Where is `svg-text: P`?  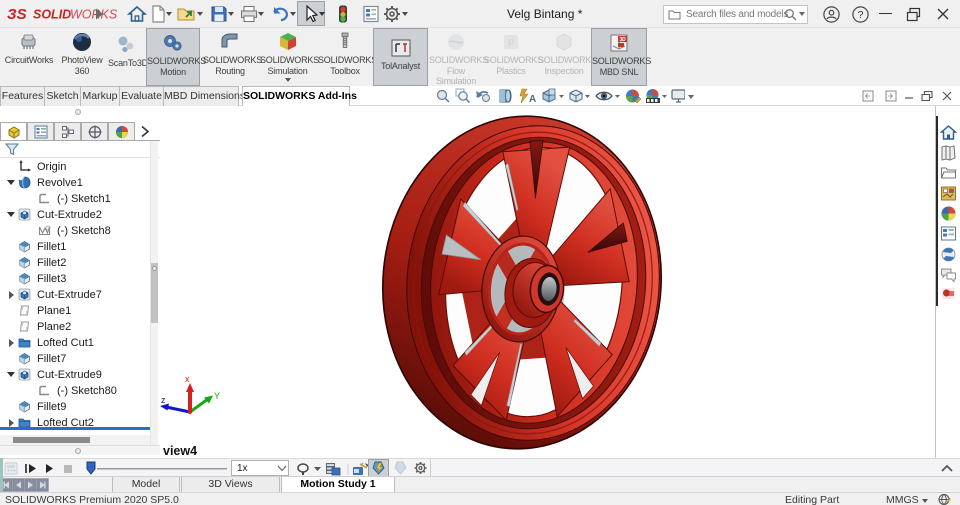 svg-text: P is located at coordinates (511, 43).